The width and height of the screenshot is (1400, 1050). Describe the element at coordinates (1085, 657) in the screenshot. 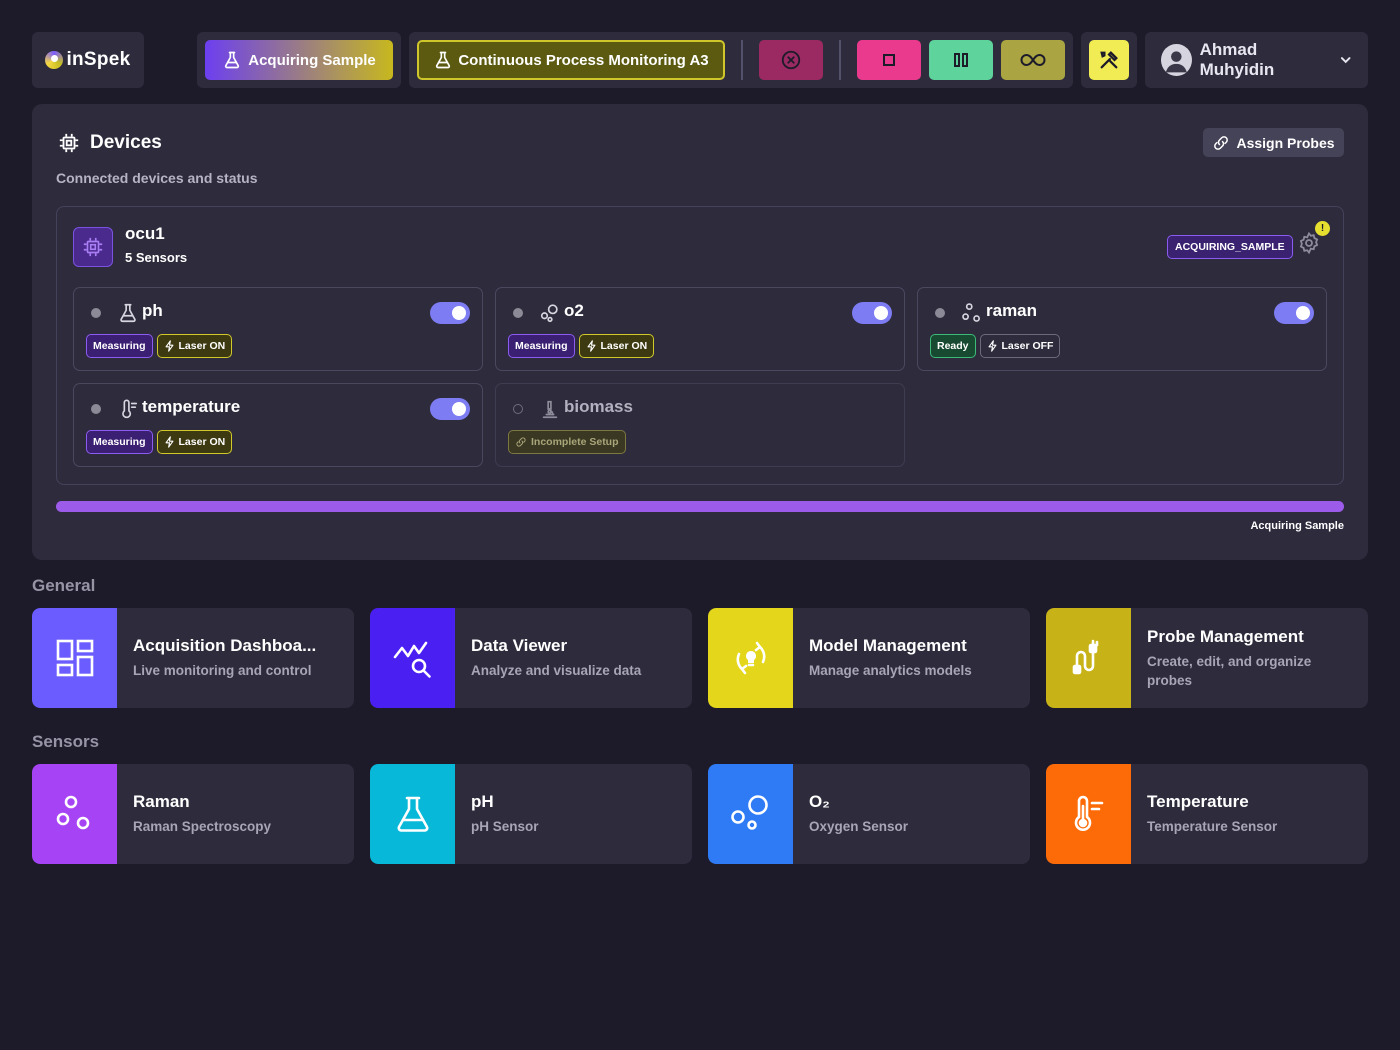

I see `probe-icon` at that location.